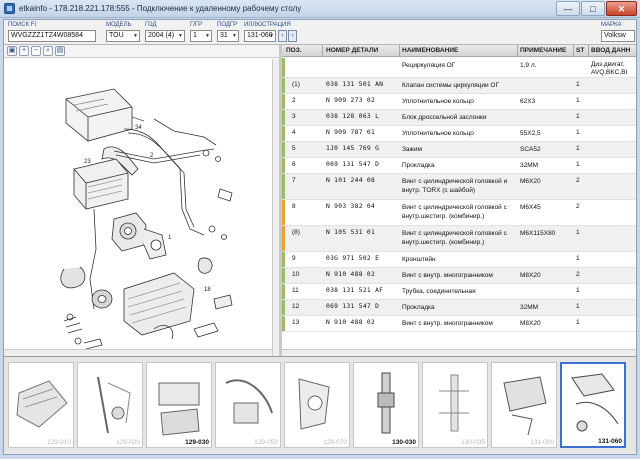  What do you see at coordinates (36, 51) in the screenshot?
I see `zoom-out-icon: −` at bounding box center [36, 51].